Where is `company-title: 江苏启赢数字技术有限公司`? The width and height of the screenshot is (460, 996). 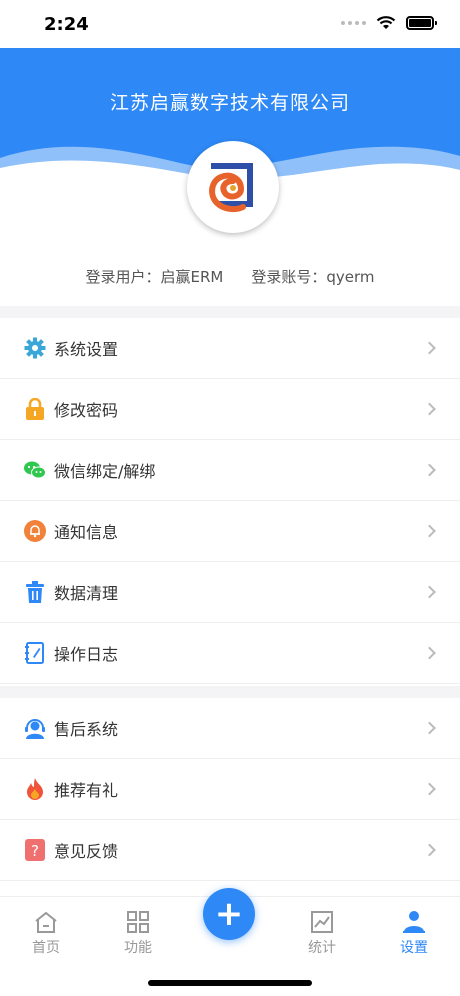 company-title: 江苏启赢数字技术有限公司 is located at coordinates (229, 103).